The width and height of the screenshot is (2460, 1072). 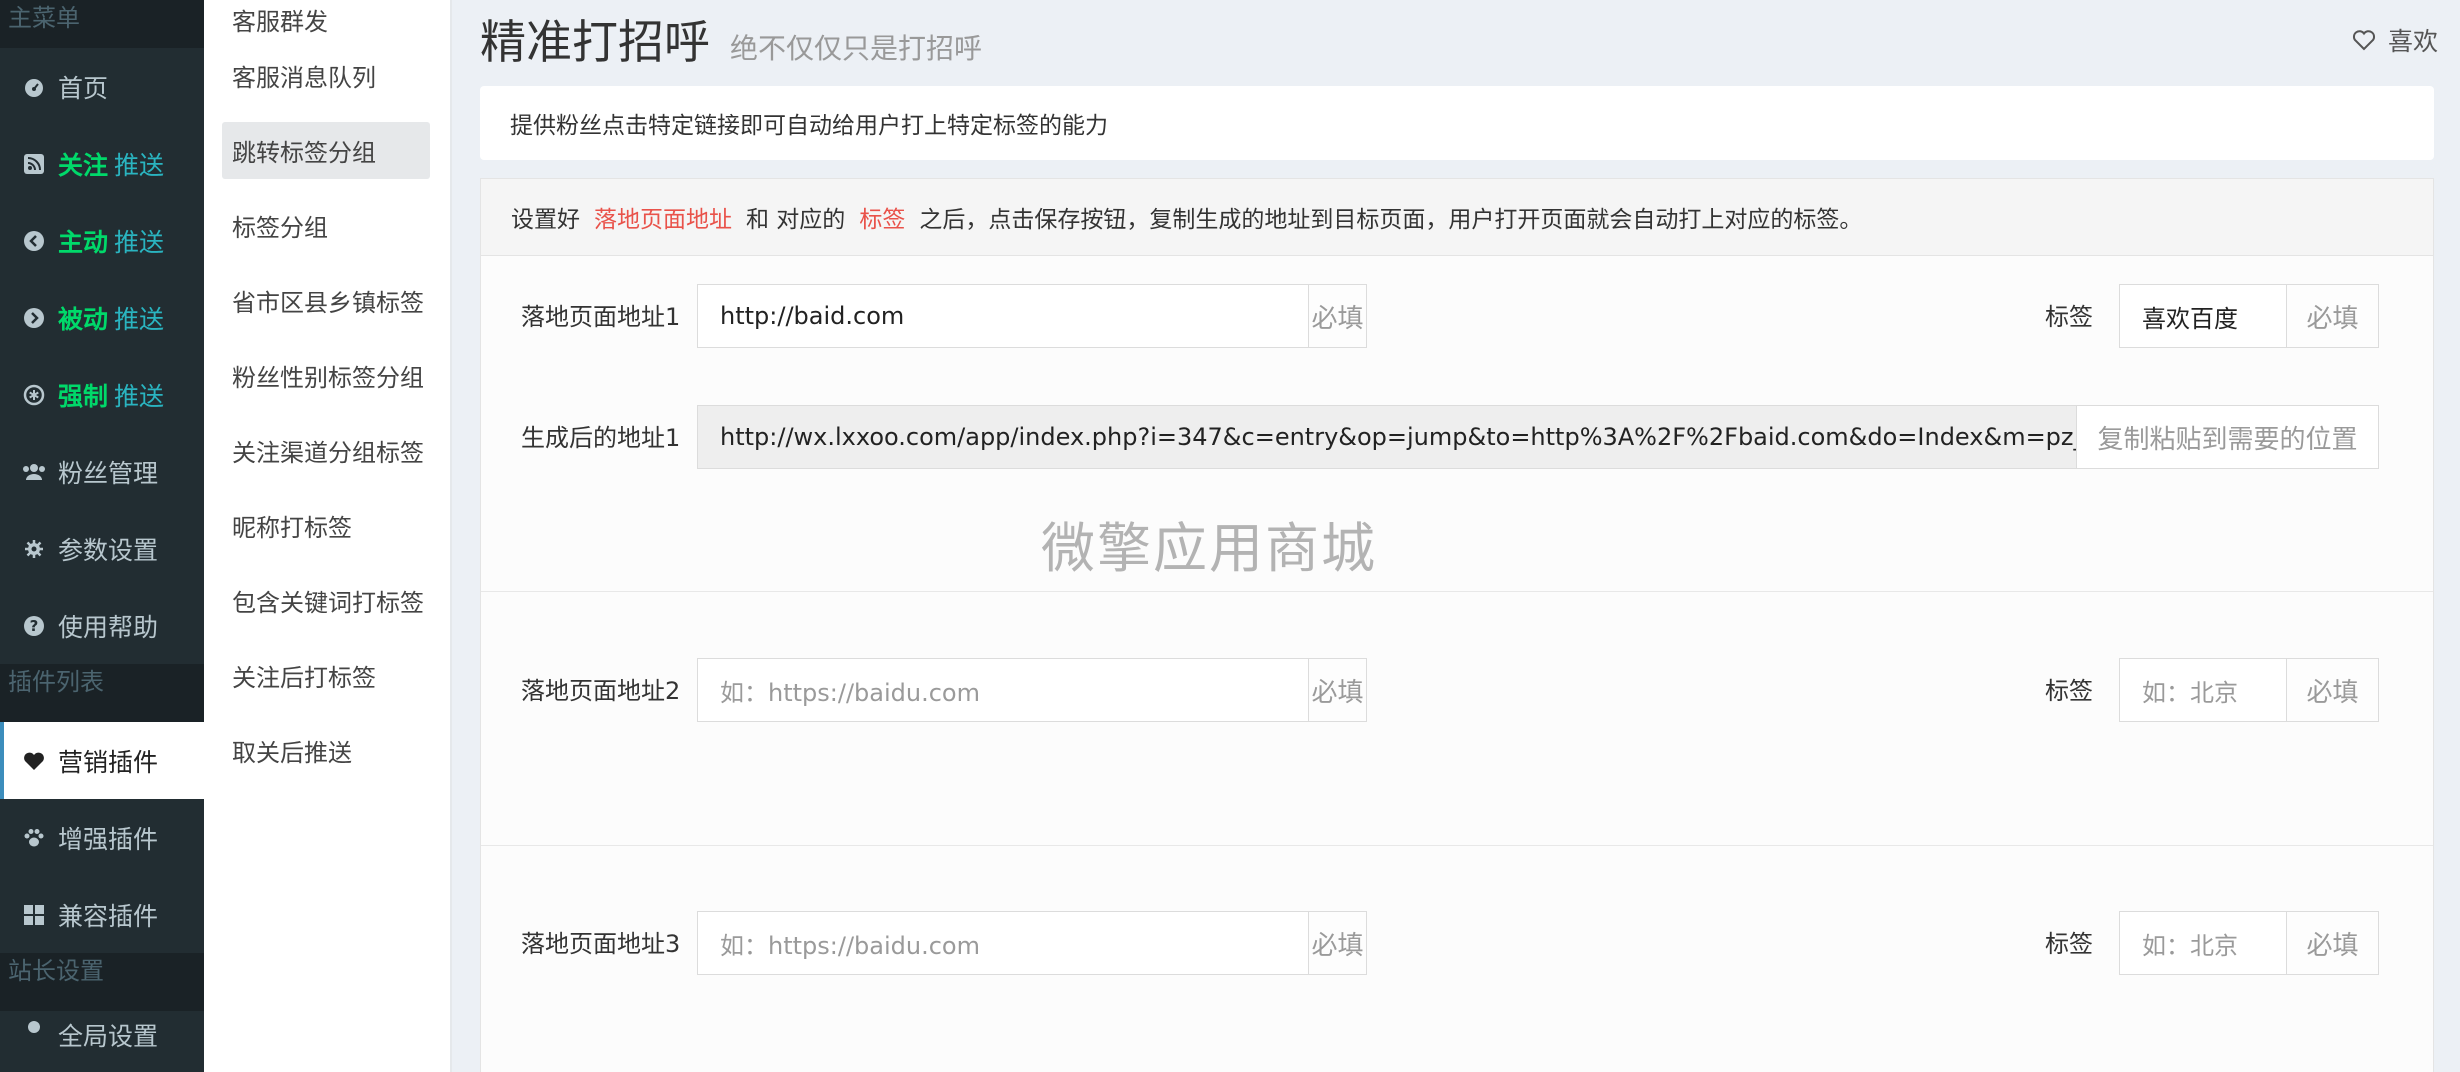 What do you see at coordinates (1457, 123) in the screenshot?
I see `info-box: 提供粉丝点击特定链接即可自动给用户打上特定标签的能力` at bounding box center [1457, 123].